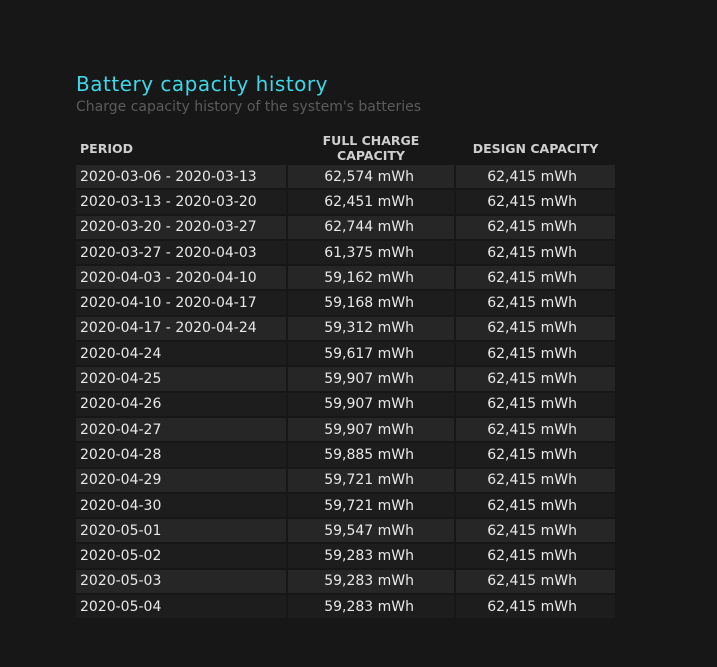 The width and height of the screenshot is (717, 667). Describe the element at coordinates (181, 303) in the screenshot. I see `period-cell: 2020-04-10 - 2020-04-17` at that location.